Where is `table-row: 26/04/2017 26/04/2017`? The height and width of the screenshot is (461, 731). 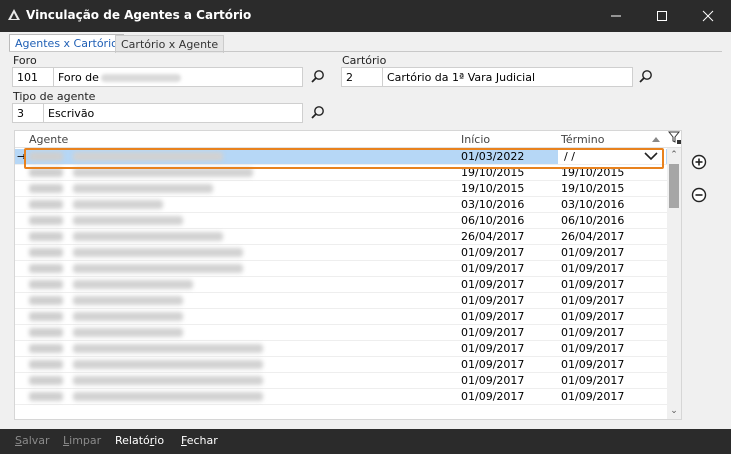 table-row: 26/04/2017 26/04/2017 is located at coordinates (341, 237).